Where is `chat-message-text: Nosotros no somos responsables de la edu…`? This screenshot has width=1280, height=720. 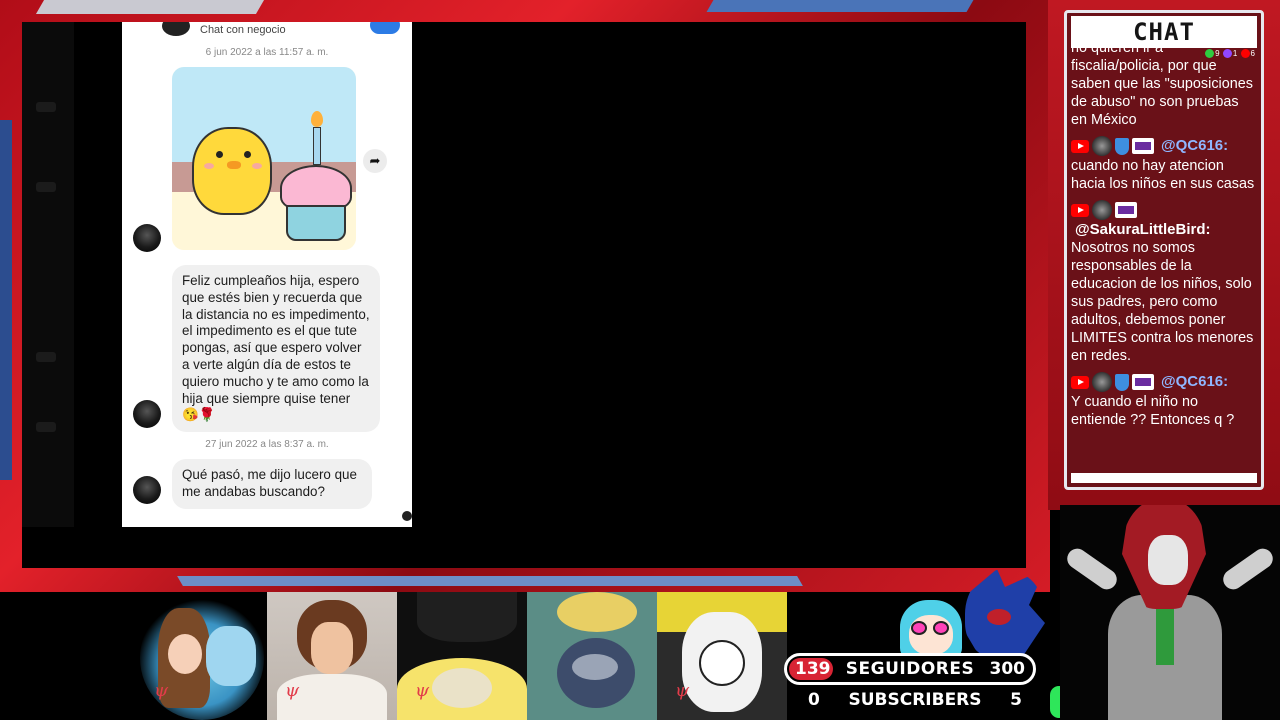 chat-message-text: Nosotros no somos responsables de la edu… is located at coordinates (1162, 302).